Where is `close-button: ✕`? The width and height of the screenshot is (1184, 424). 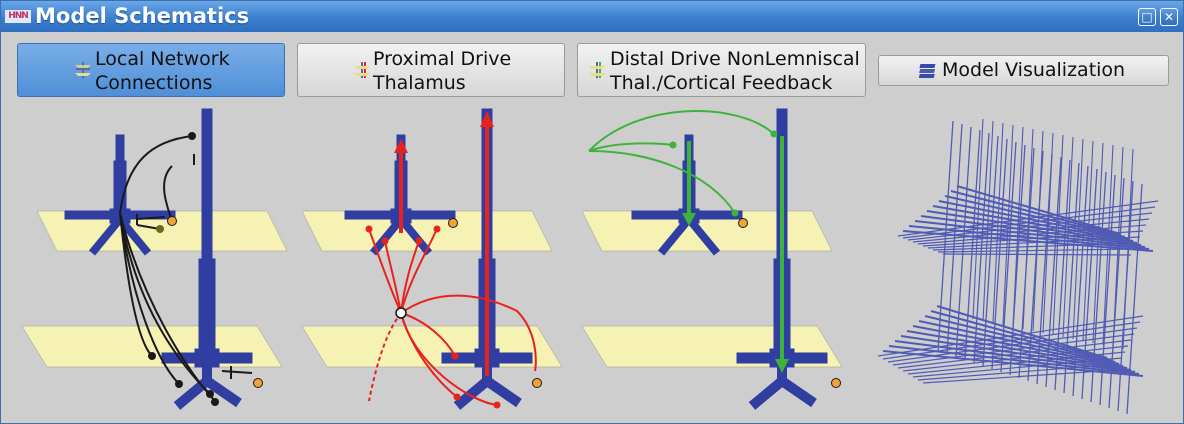
close-button: ✕ is located at coordinates (1169, 17).